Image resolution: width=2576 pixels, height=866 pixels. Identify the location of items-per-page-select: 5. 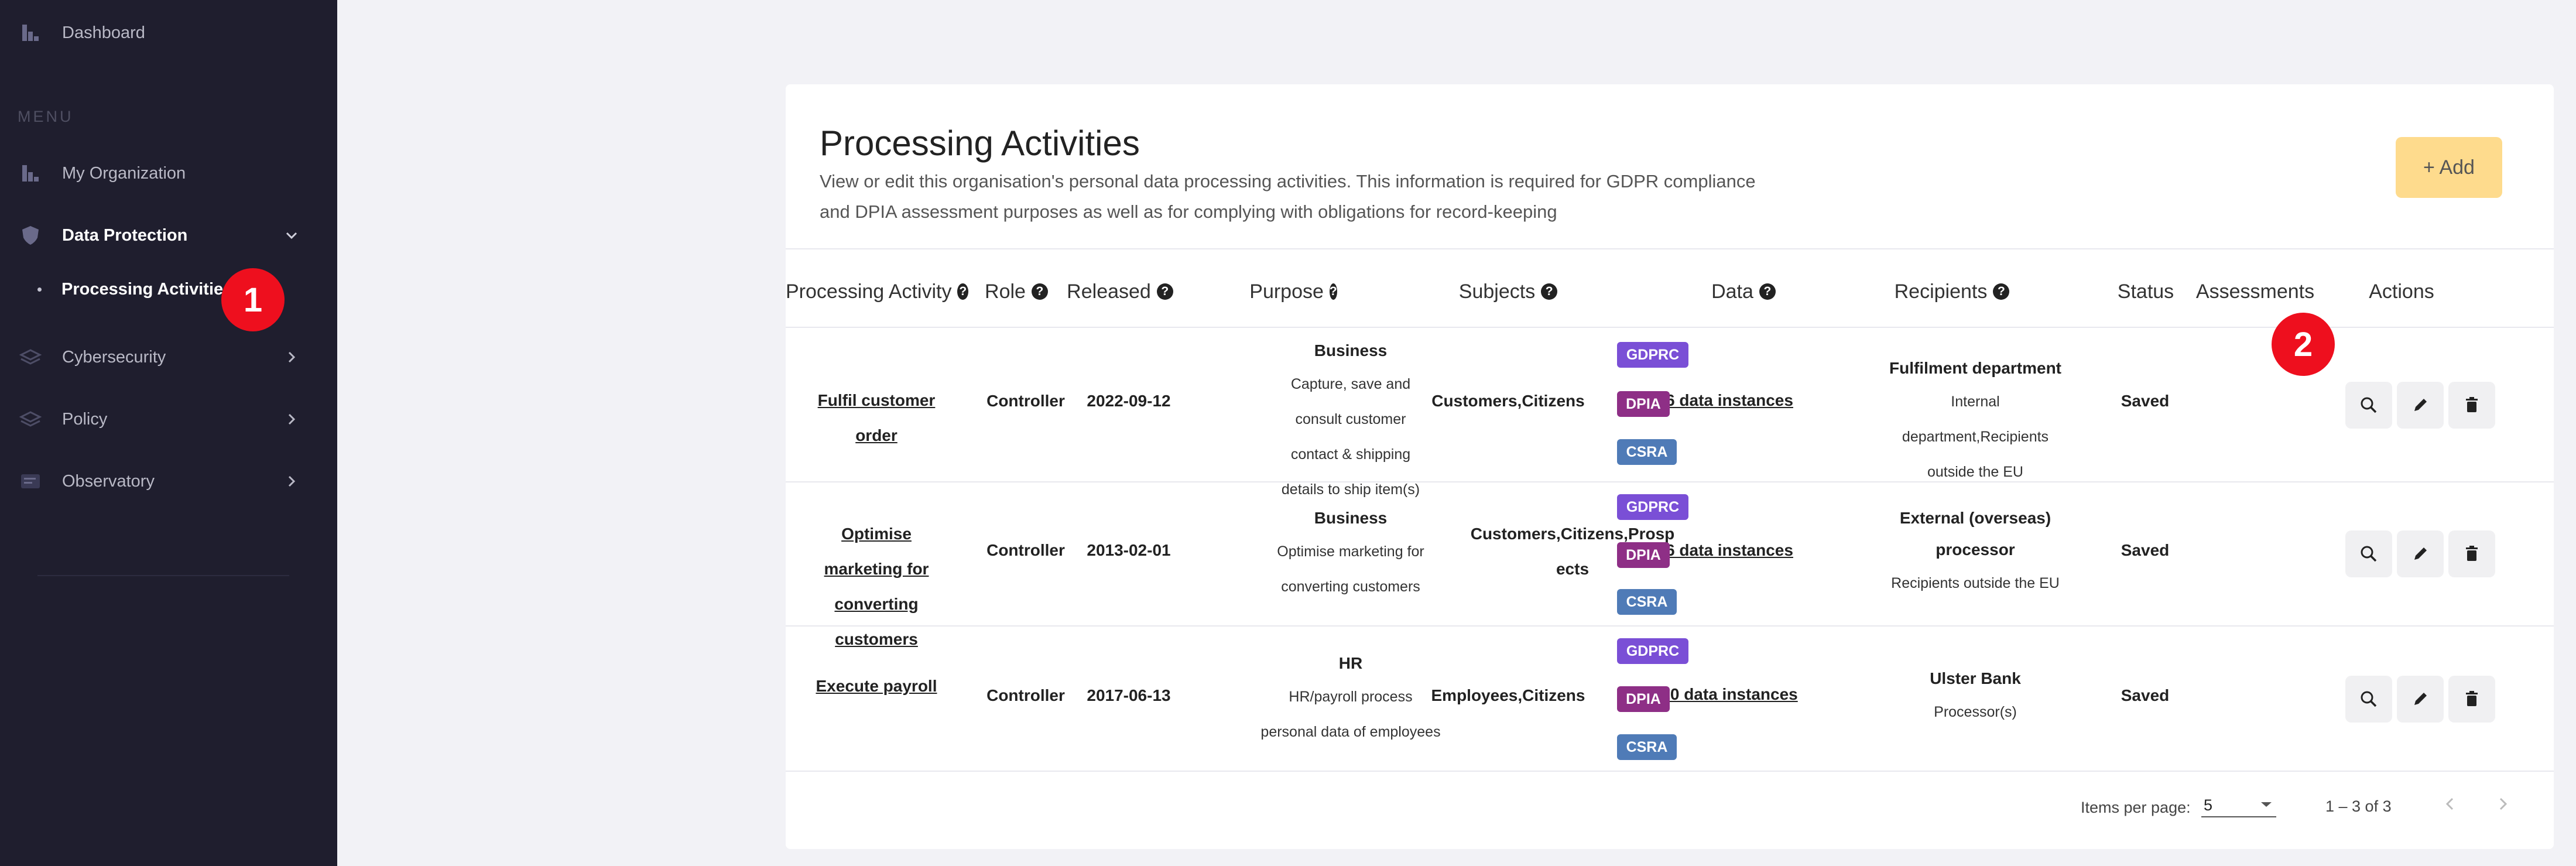
(2238, 803).